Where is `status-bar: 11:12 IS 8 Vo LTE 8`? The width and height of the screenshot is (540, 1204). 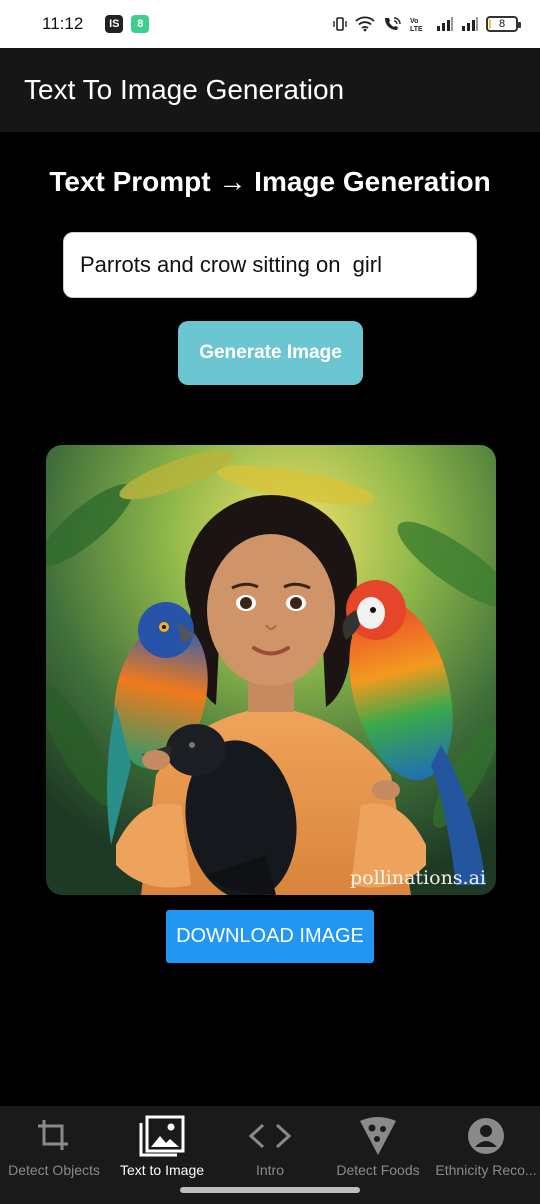 status-bar: 11:12 IS 8 Vo LTE 8 is located at coordinates (270, 24).